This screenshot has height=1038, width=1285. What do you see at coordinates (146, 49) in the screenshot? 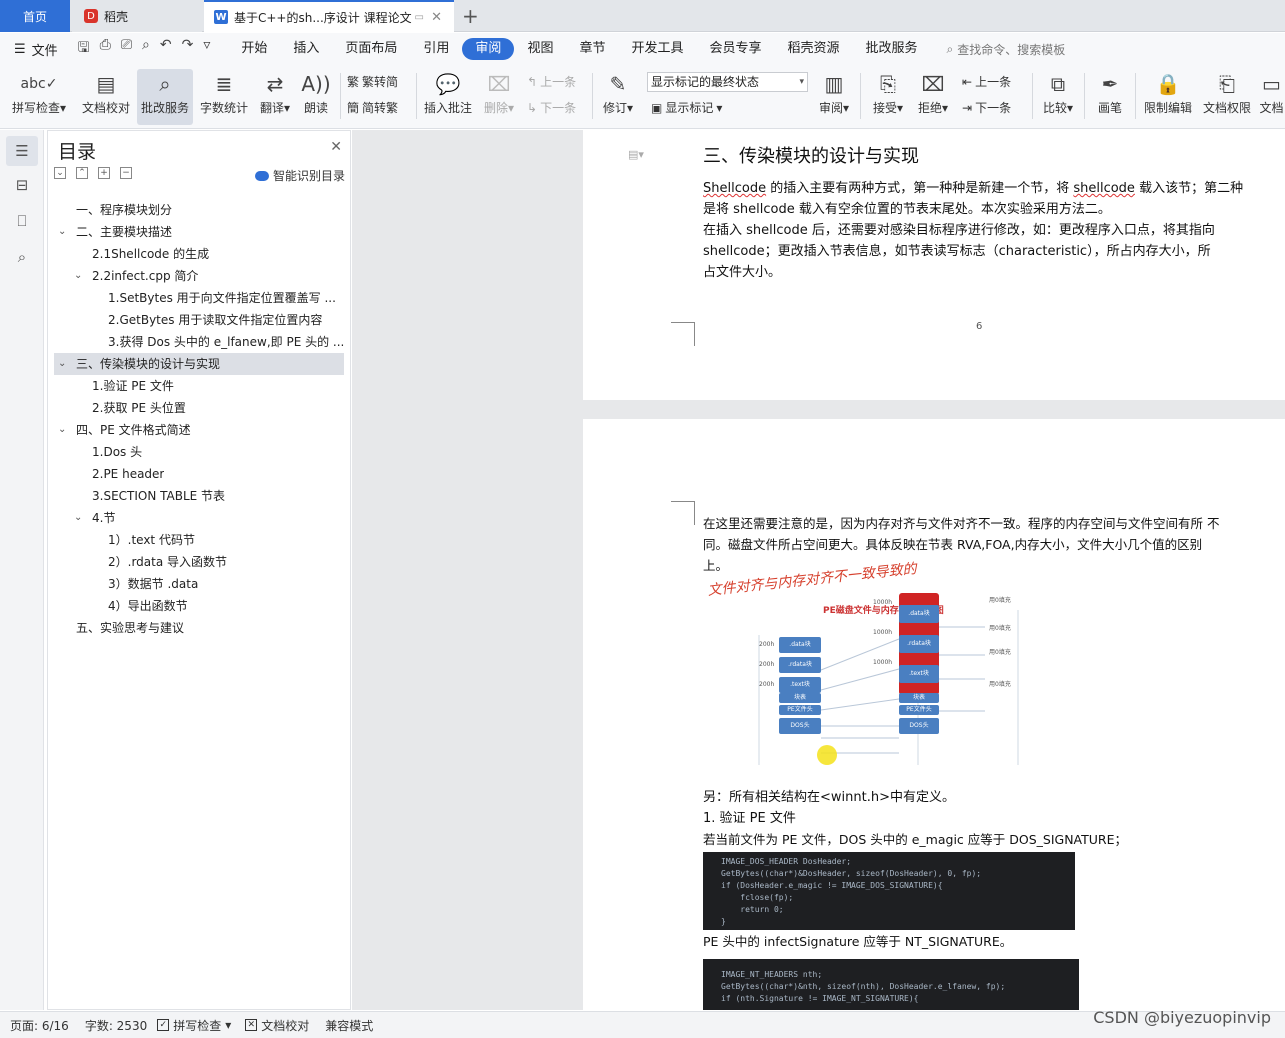
I see `preview-icon: ⌕` at bounding box center [146, 49].